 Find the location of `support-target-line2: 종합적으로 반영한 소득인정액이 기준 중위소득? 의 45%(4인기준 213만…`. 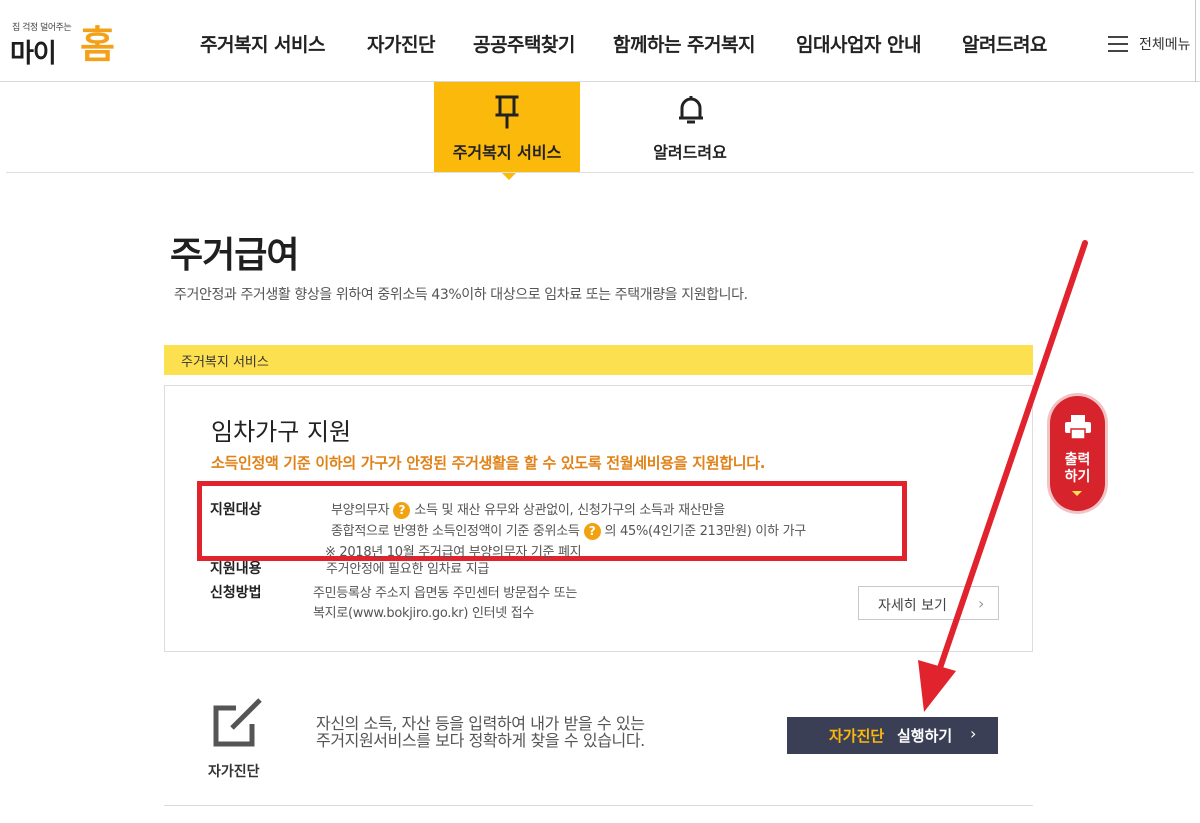

support-target-line2: 종합적으로 반영한 소득인정액이 기준 중위소득? 의 45%(4인기준 213만… is located at coordinates (568, 530).